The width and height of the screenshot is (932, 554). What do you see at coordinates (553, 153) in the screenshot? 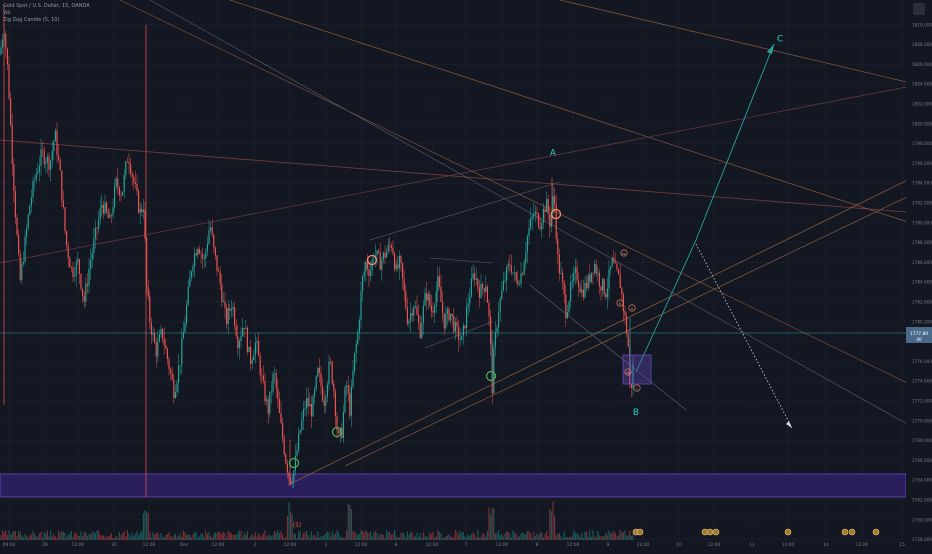
I see `wave-label-a: A` at bounding box center [553, 153].